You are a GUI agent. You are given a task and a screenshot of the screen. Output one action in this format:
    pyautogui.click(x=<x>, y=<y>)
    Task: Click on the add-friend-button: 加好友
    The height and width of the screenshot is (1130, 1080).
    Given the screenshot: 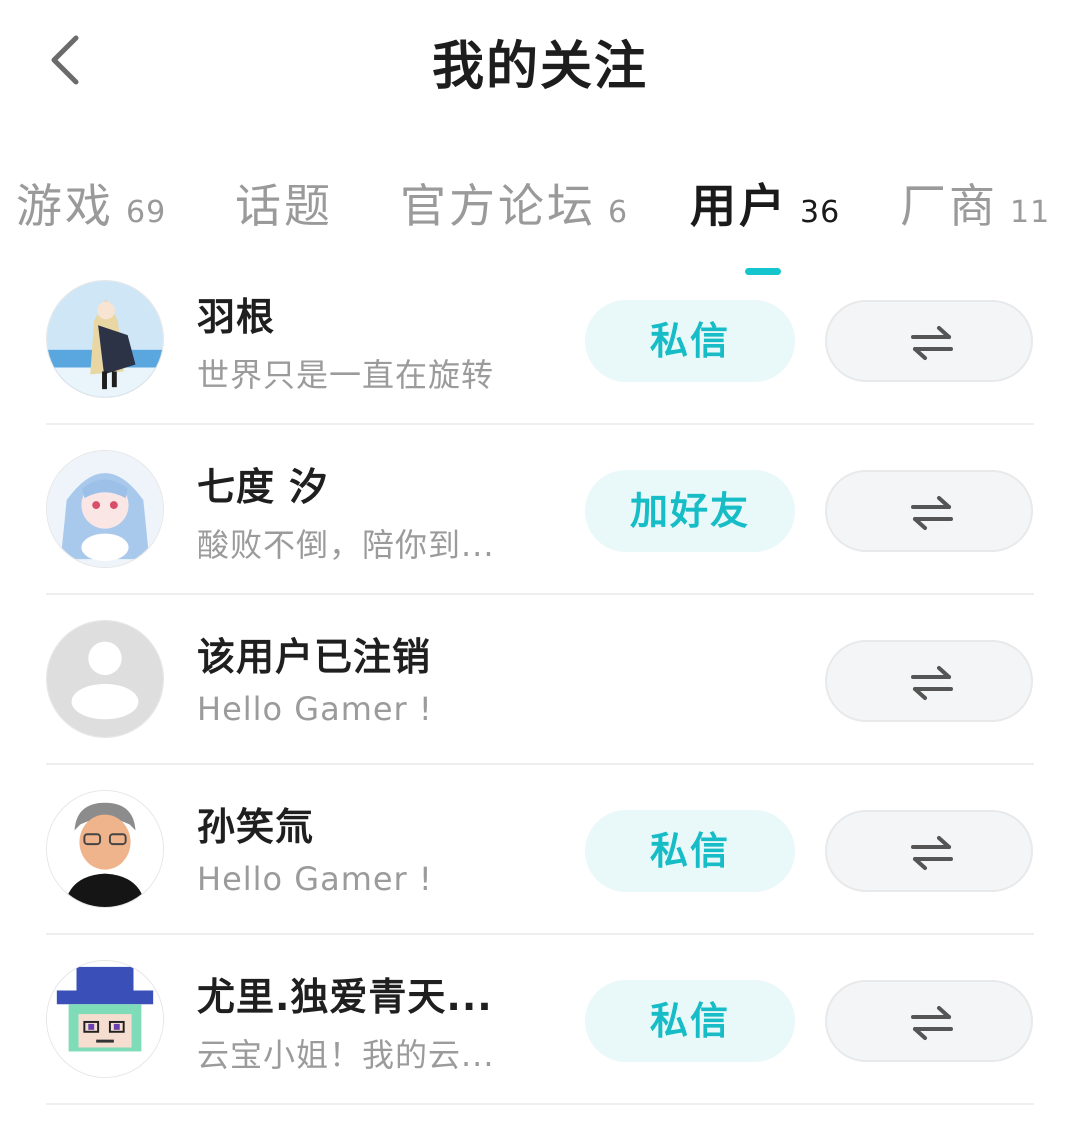 What is the action you would take?
    pyautogui.click(x=690, y=511)
    